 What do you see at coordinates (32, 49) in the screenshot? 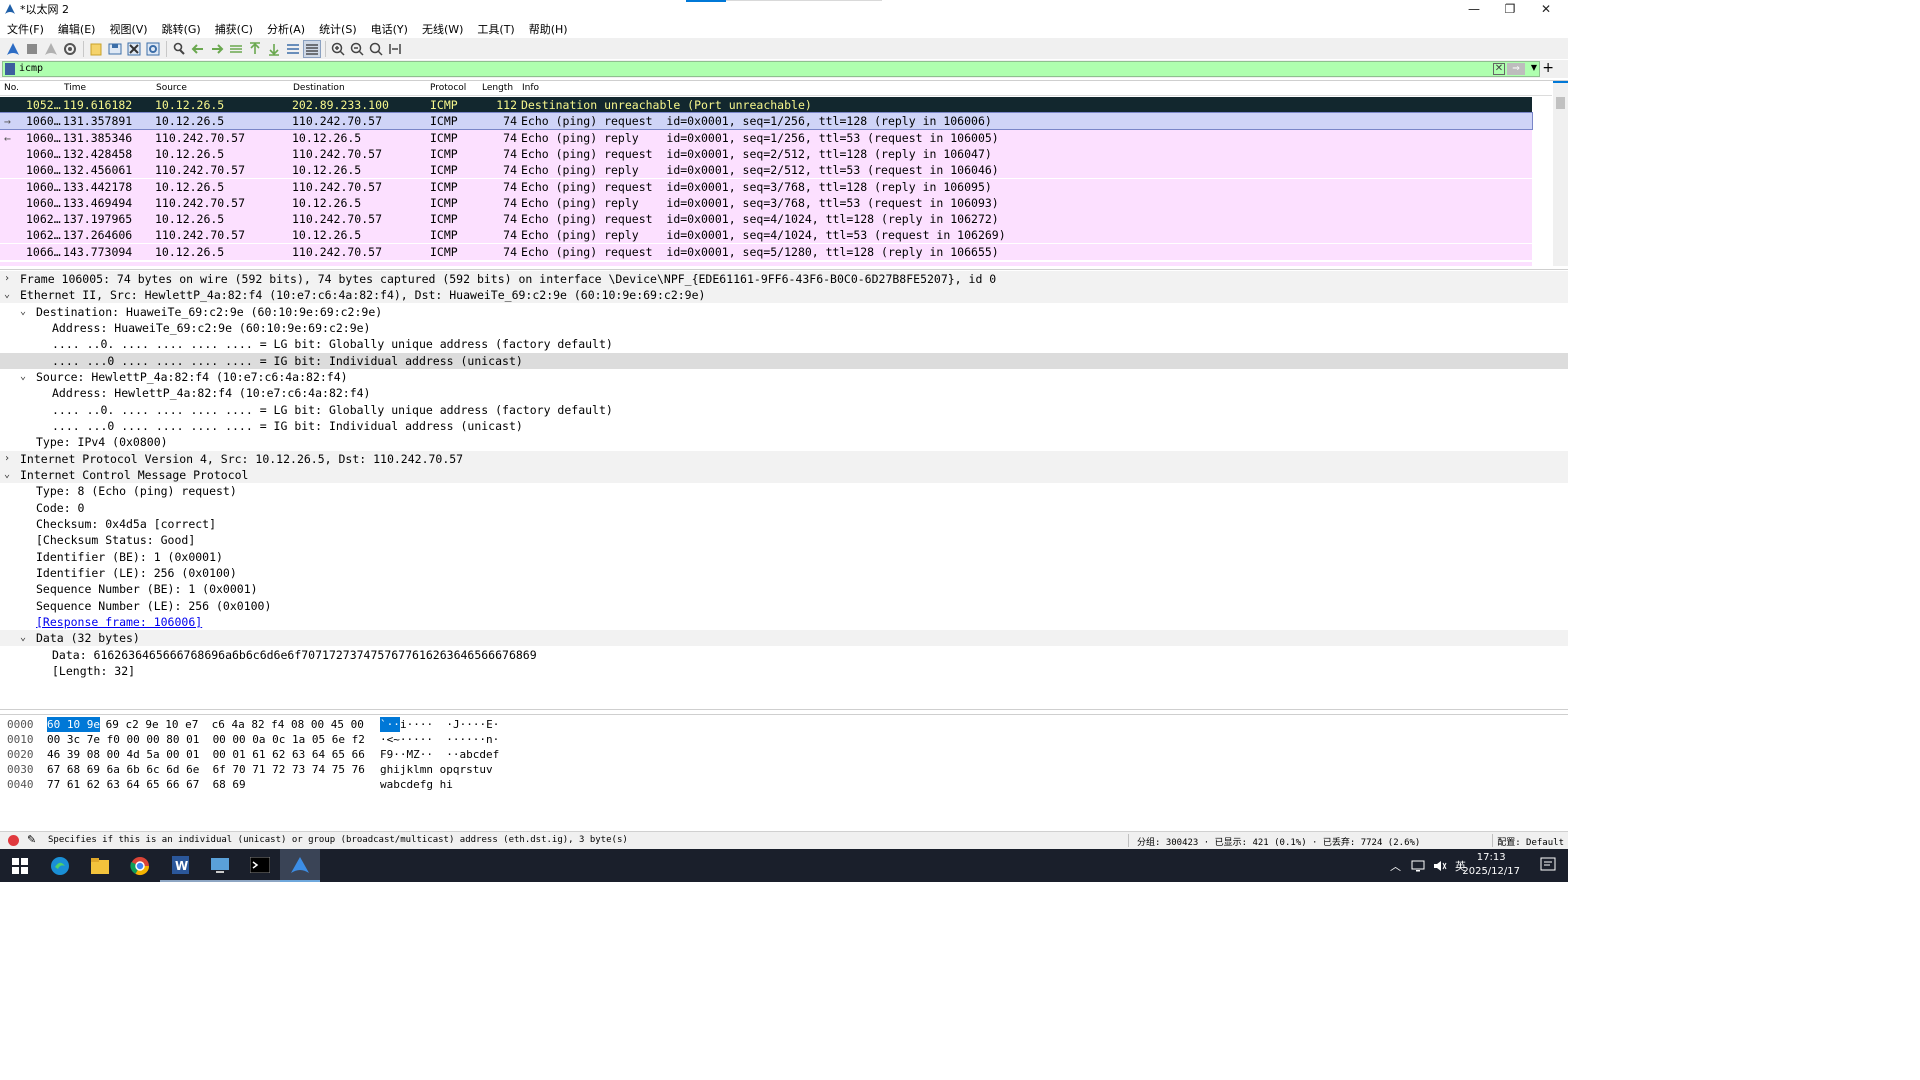
I see `stop-capture-icon` at bounding box center [32, 49].